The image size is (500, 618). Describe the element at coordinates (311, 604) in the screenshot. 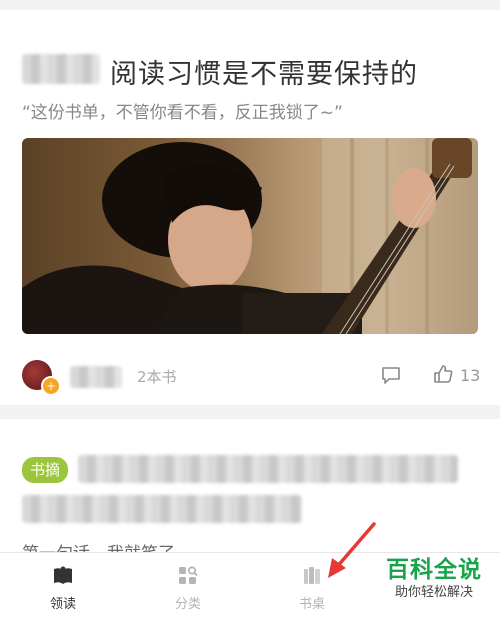

I see `tab-label: 书桌` at that location.